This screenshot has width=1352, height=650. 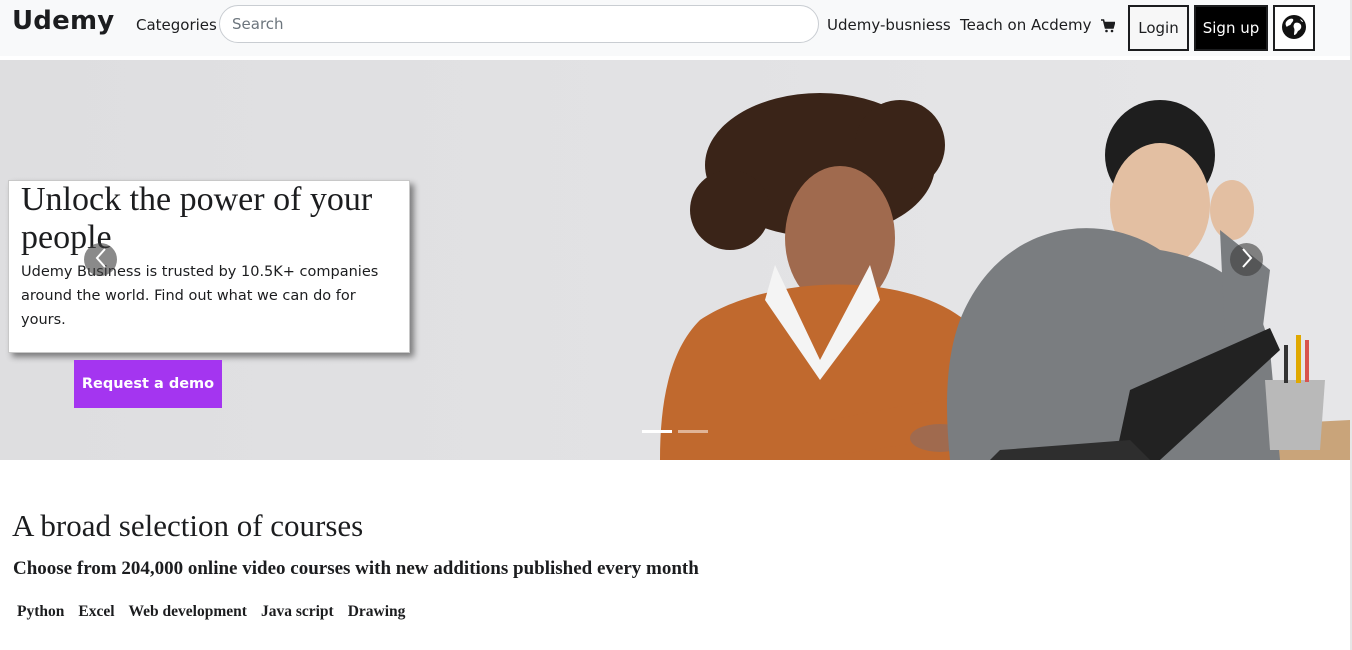 I want to click on request-demo-button: Request a demo, so click(x=148, y=384).